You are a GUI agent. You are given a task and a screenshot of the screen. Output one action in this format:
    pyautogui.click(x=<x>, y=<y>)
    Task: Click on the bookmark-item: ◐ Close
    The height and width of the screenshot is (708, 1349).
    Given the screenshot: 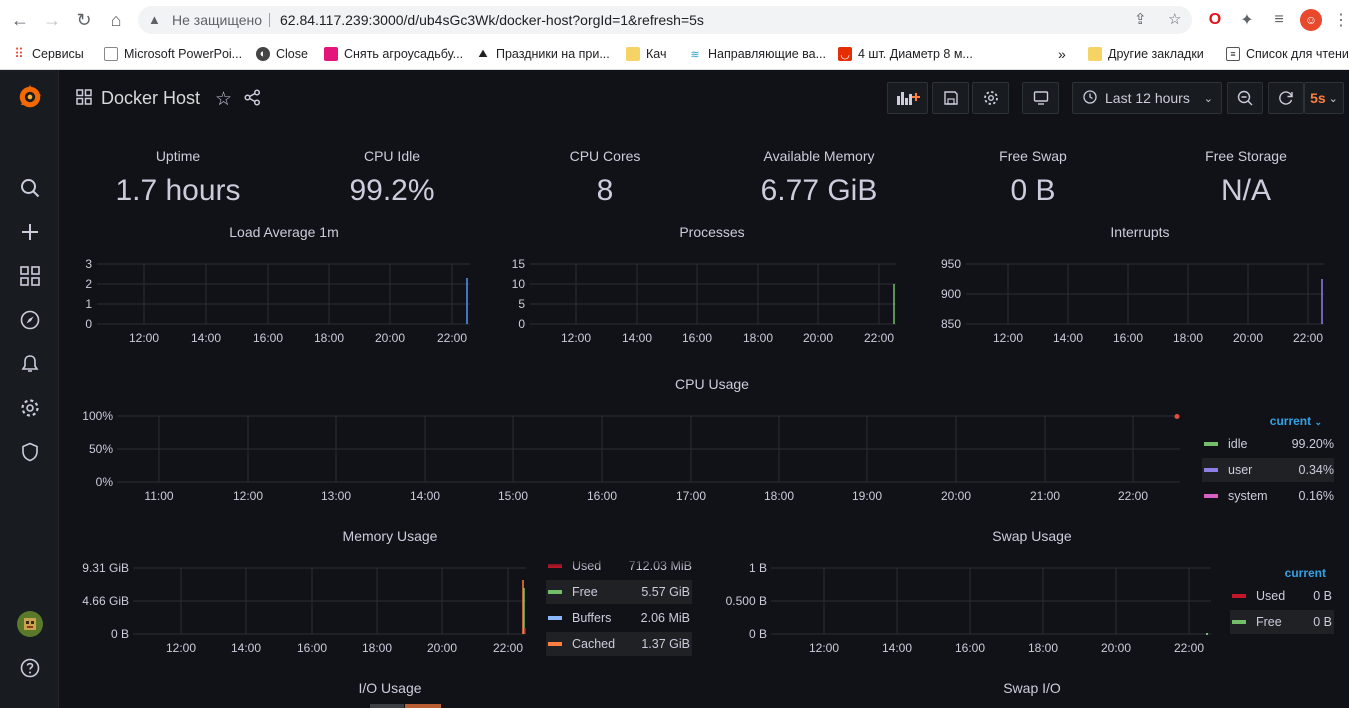 What is the action you would take?
    pyautogui.click(x=282, y=54)
    